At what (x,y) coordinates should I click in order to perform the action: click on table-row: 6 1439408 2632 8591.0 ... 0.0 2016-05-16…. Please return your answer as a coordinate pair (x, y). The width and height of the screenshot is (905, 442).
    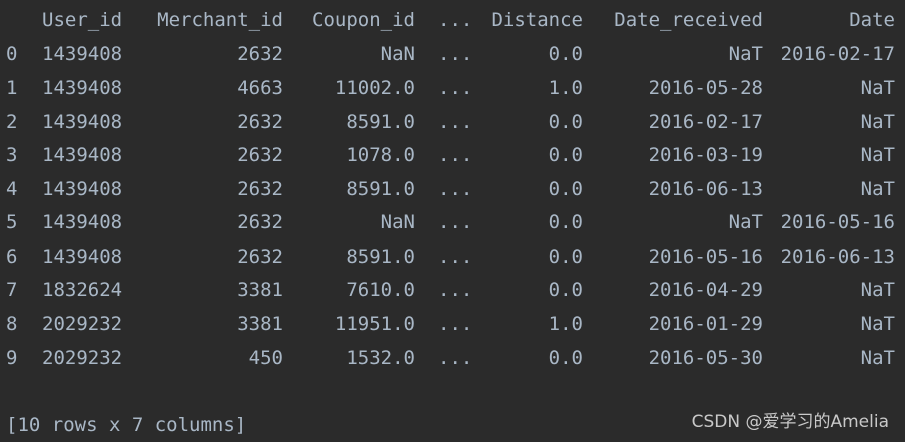
    Looking at the image, I should click on (452, 257).